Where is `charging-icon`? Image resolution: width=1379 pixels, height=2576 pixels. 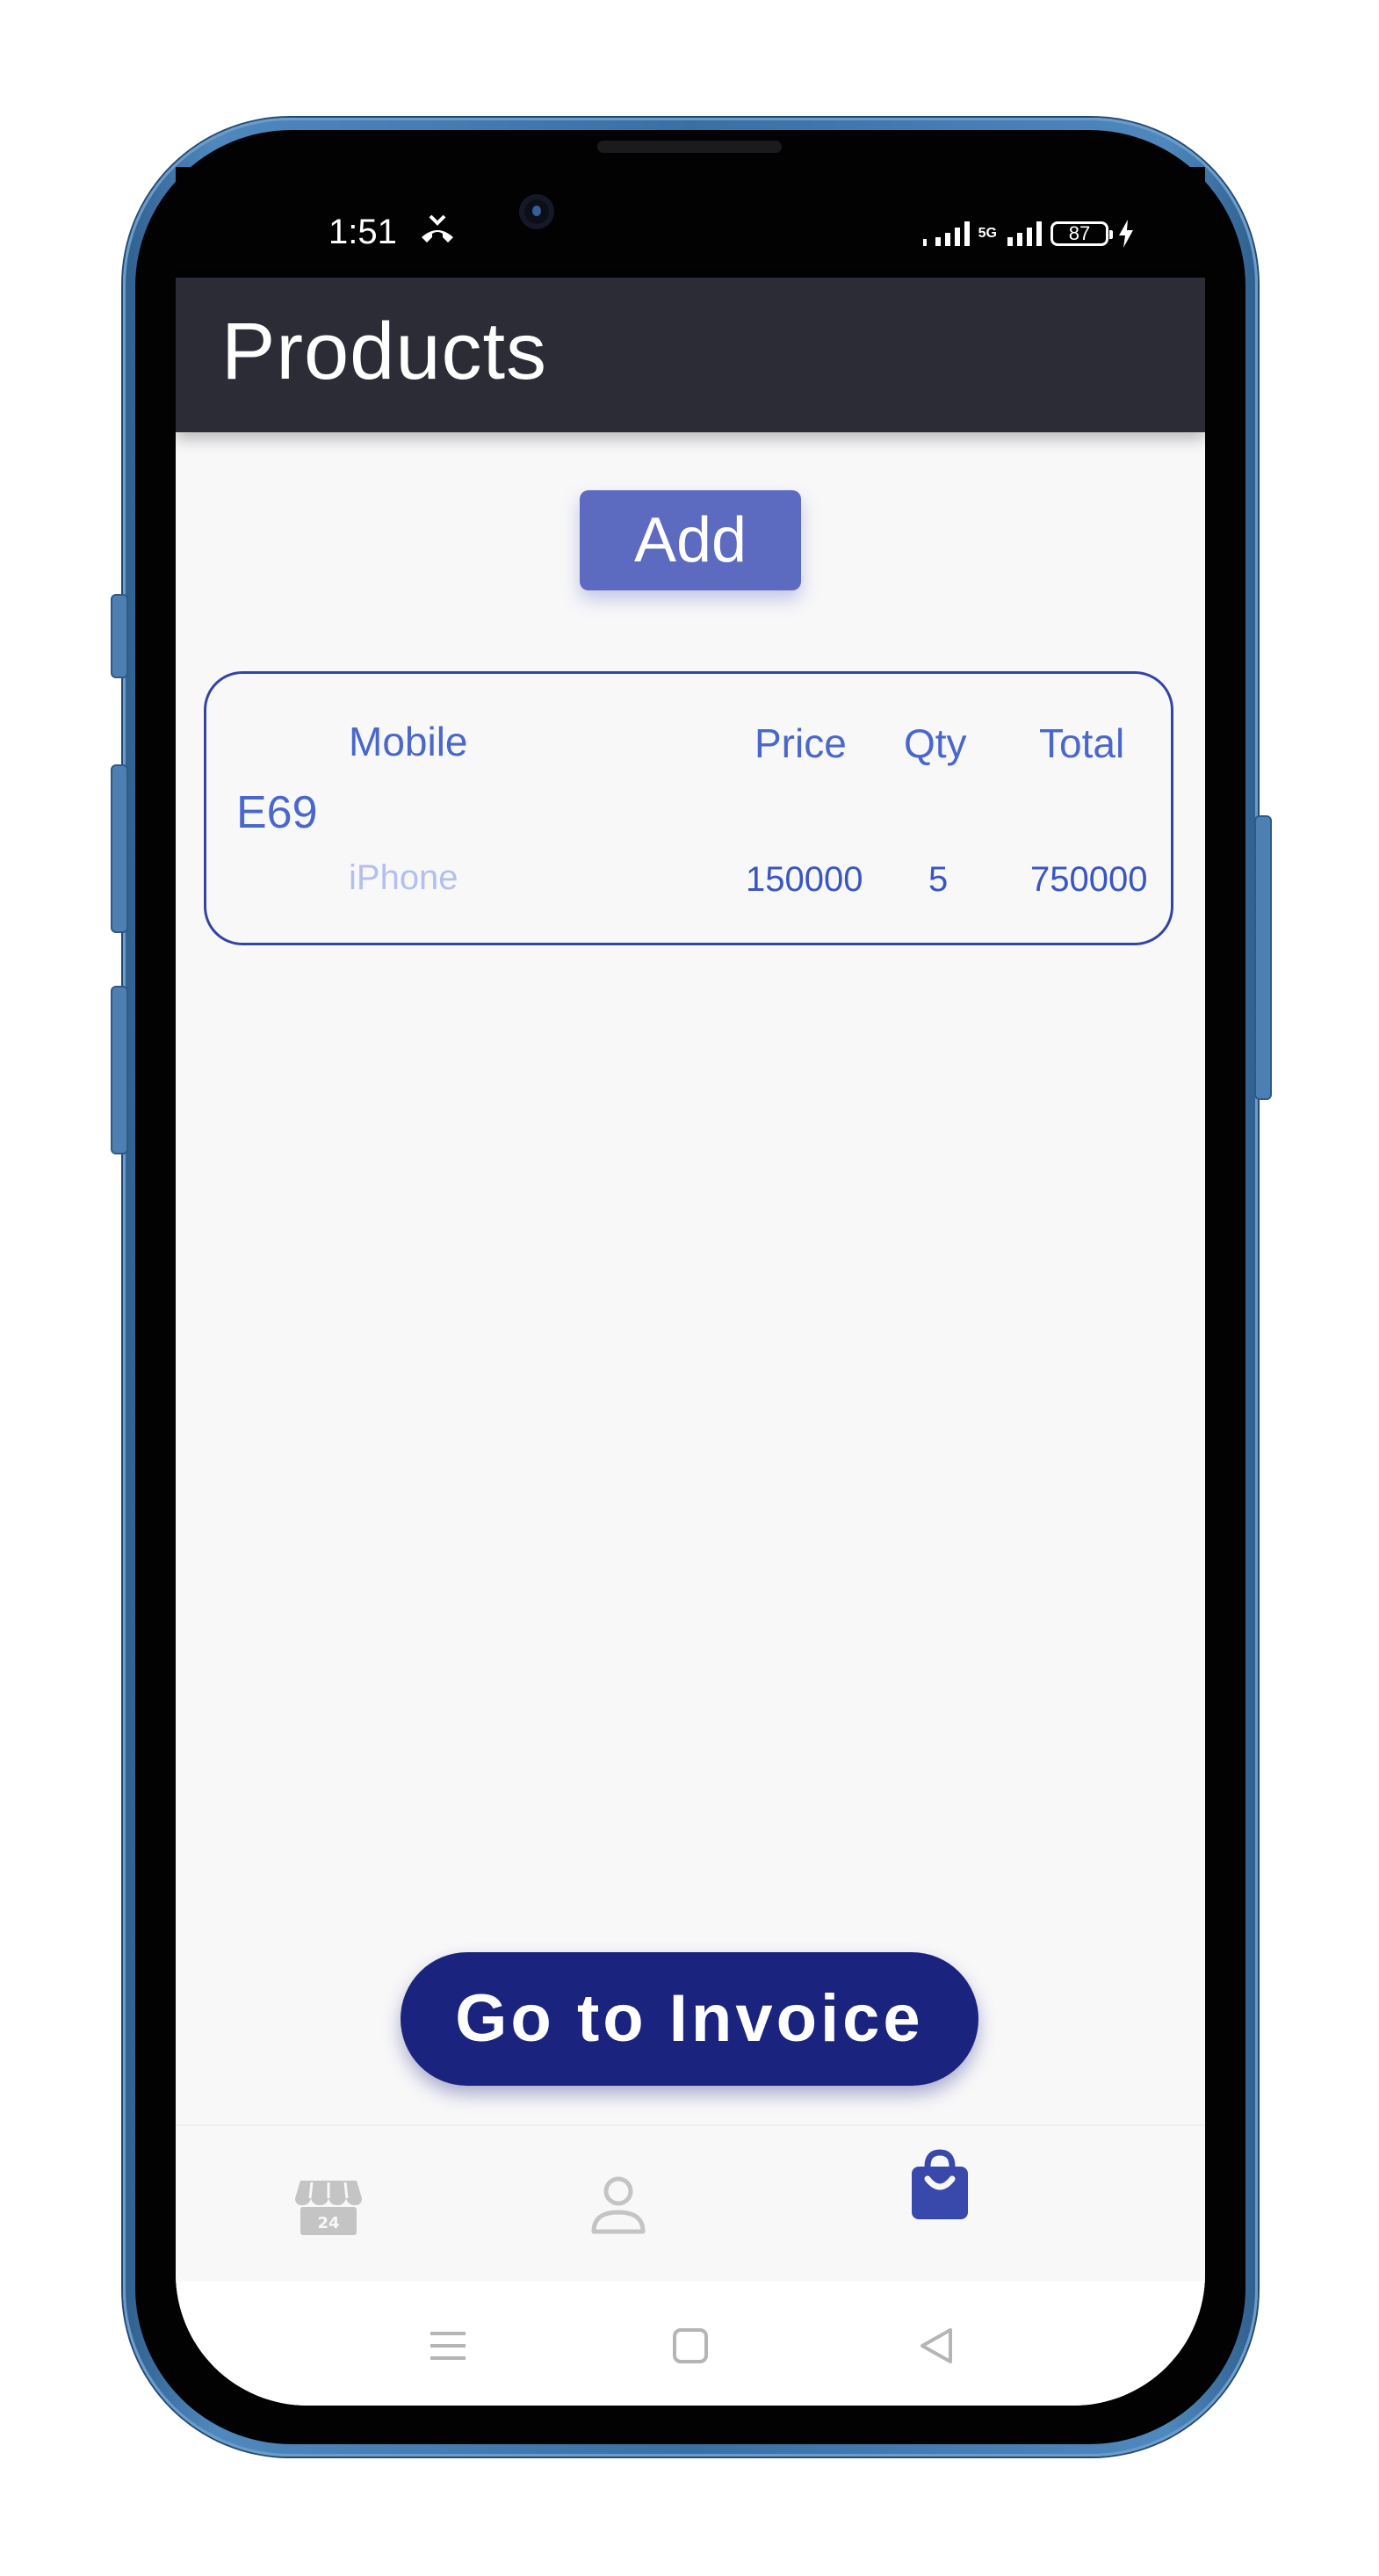
charging-icon is located at coordinates (1126, 234).